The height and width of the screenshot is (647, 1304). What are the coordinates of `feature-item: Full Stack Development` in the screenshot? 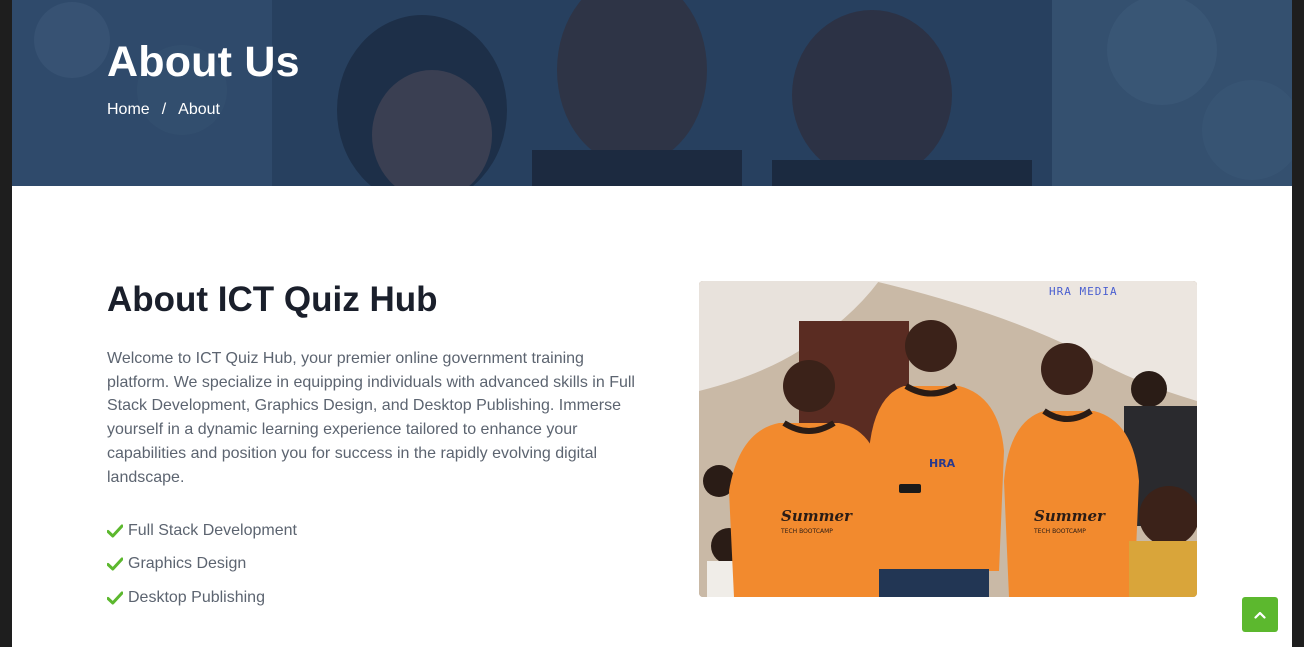 It's located at (202, 531).